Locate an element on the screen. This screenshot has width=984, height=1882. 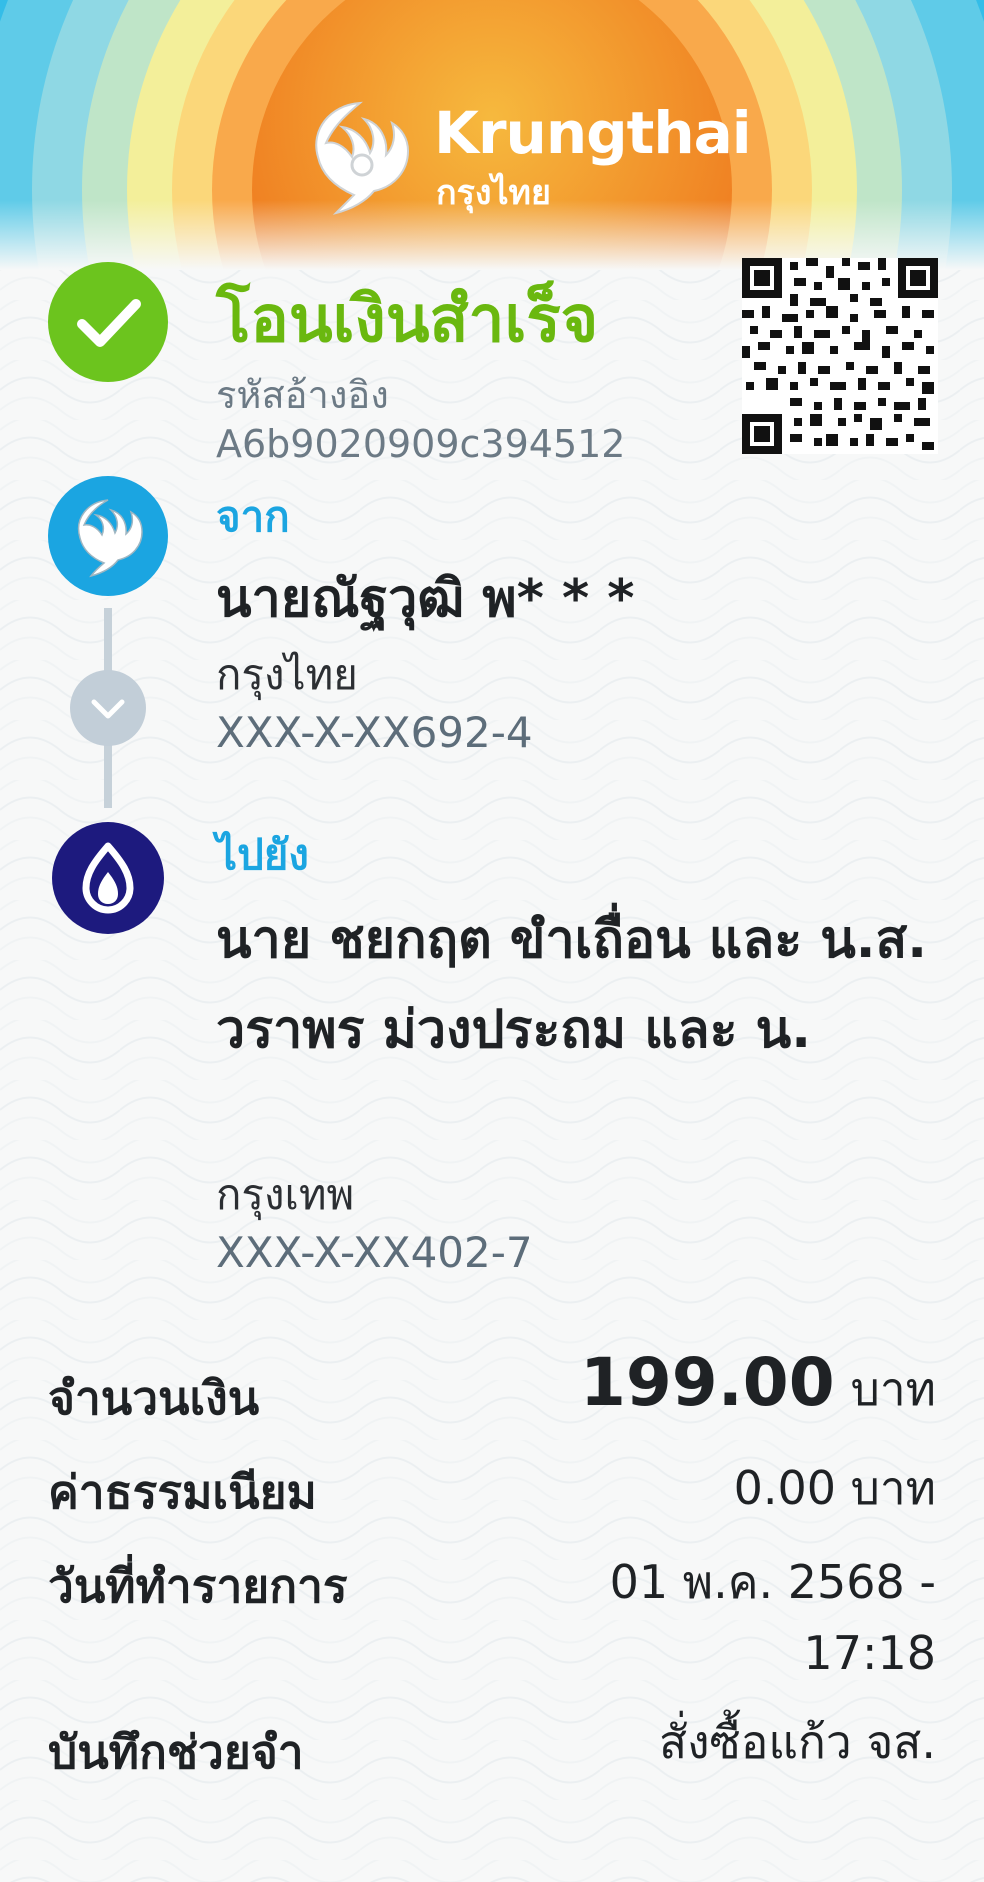
header-banner: Krungthai กรุงไทย is located at coordinates (492, 135).